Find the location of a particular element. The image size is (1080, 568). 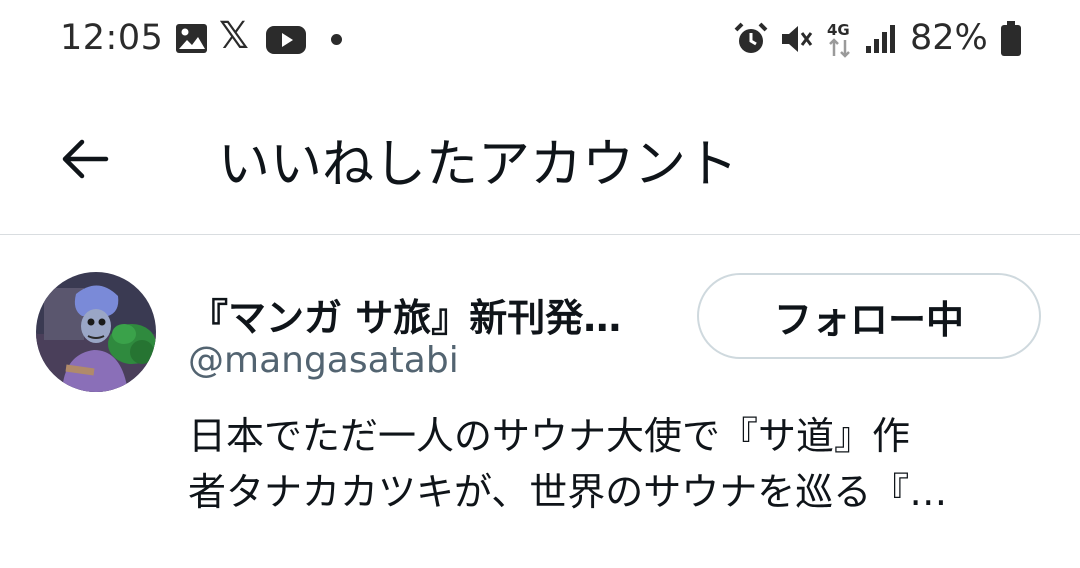

4g-icon: 4G is located at coordinates (838, 39).